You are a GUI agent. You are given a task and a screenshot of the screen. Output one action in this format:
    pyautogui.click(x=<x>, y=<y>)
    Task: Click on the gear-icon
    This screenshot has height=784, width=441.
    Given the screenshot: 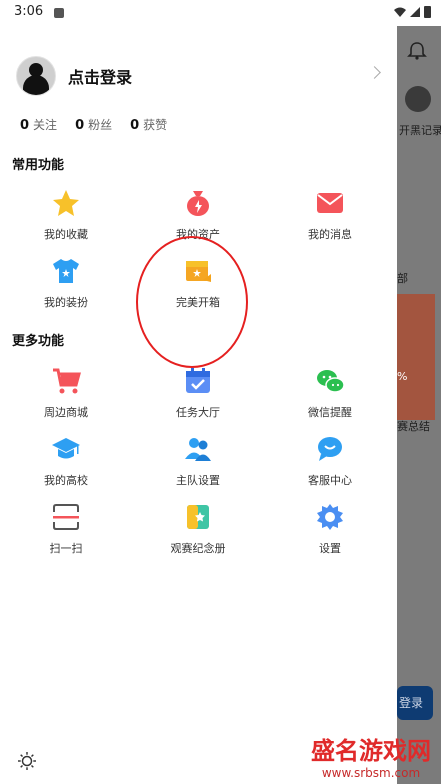 What is the action you would take?
    pyautogui.click(x=330, y=517)
    